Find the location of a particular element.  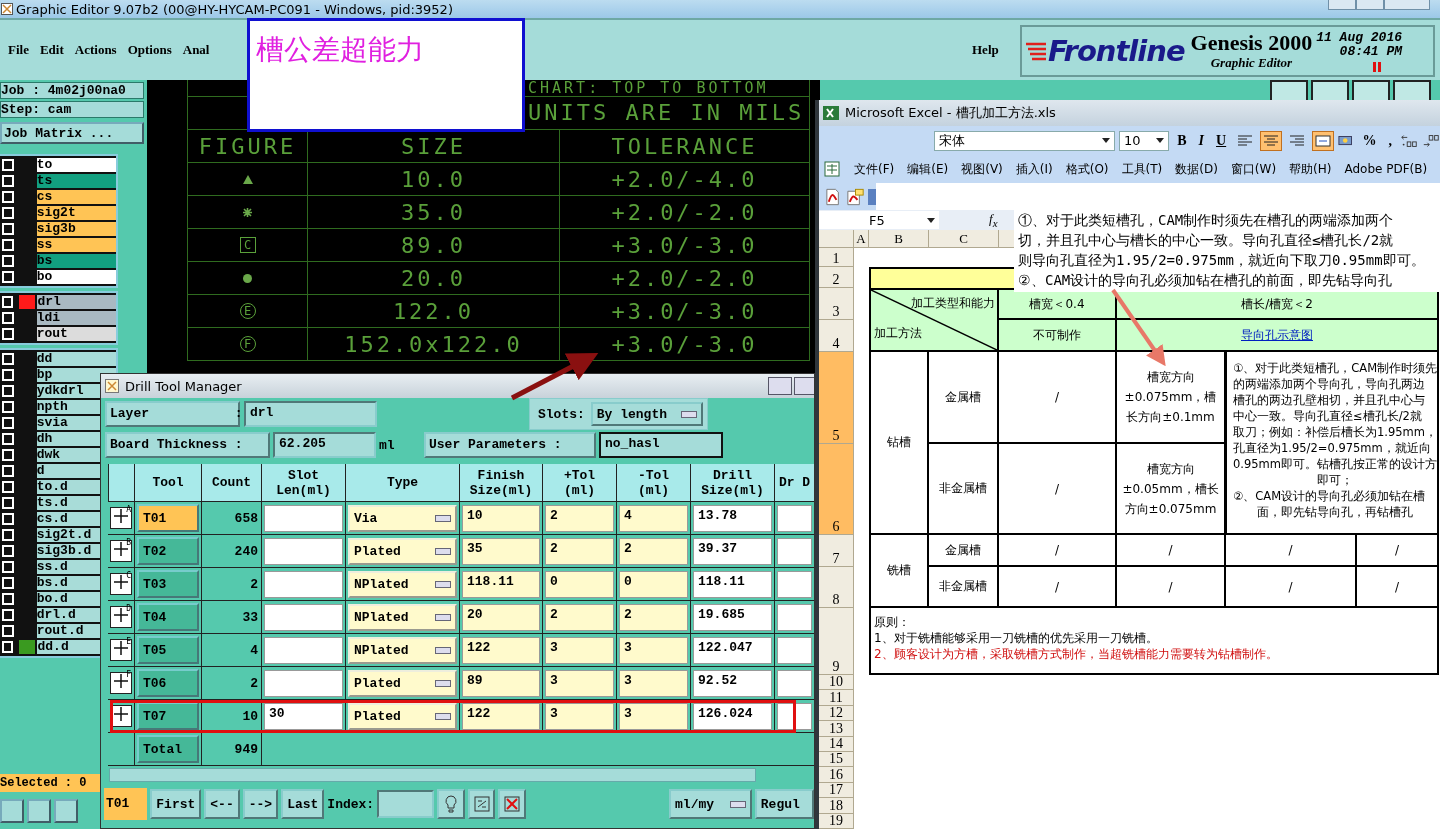

row-header: 9 is located at coordinates (836, 641).